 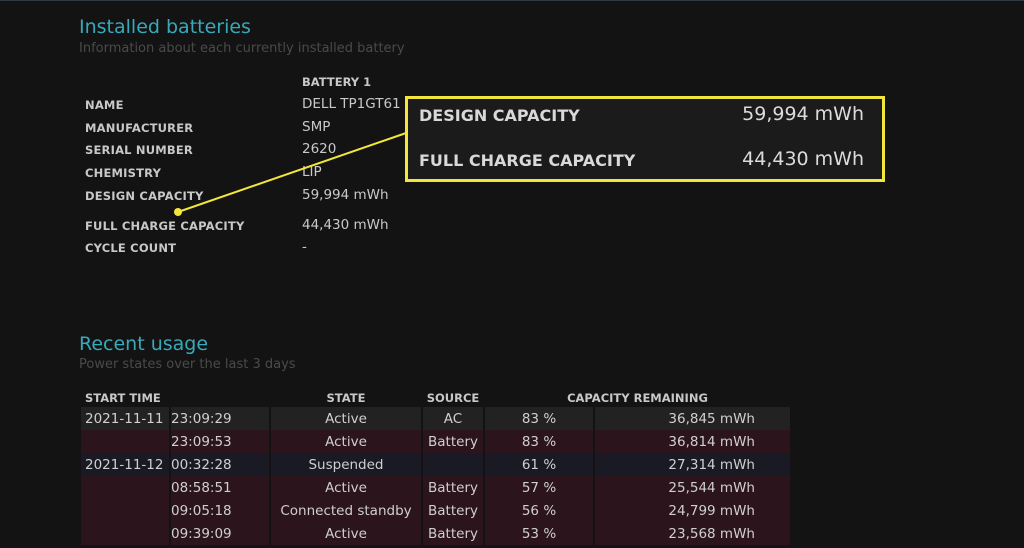 What do you see at coordinates (144, 344) in the screenshot?
I see `recent-usage-title: Recent usage` at bounding box center [144, 344].